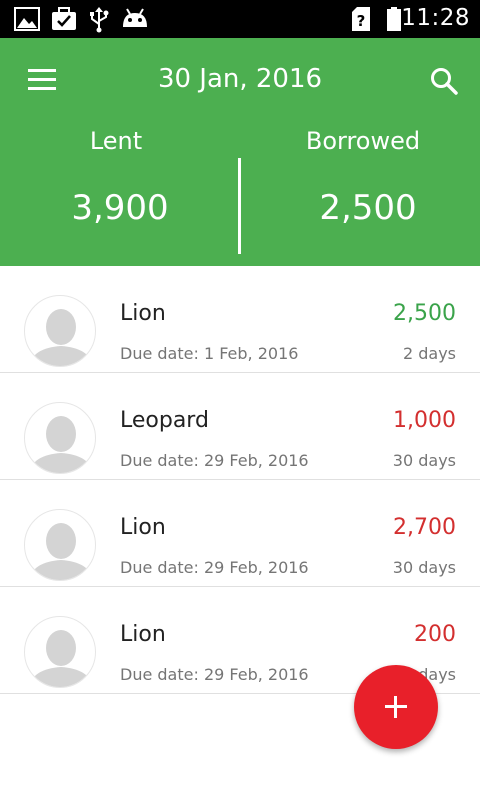 The height and width of the screenshot is (800, 480). Describe the element at coordinates (27, 19) in the screenshot. I see `image-icon` at that location.